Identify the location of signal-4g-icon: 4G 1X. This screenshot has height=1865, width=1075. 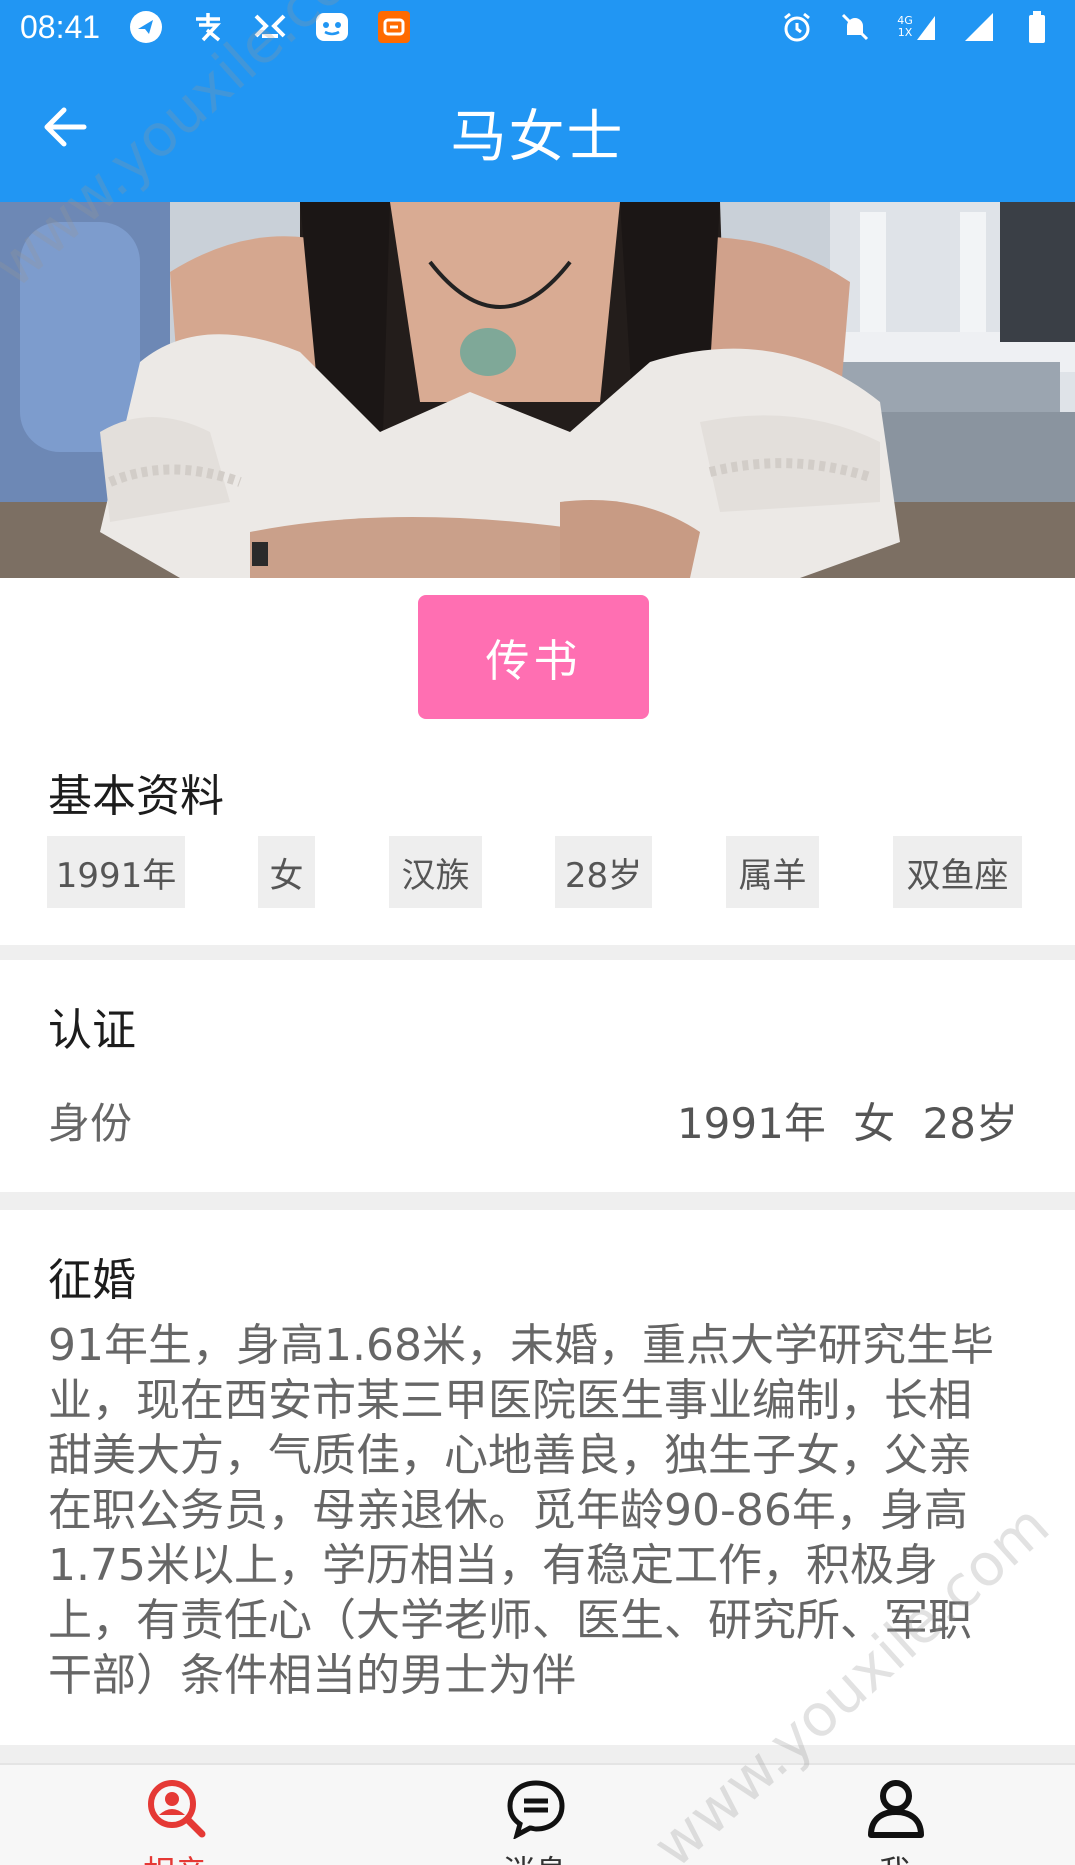
(917, 27).